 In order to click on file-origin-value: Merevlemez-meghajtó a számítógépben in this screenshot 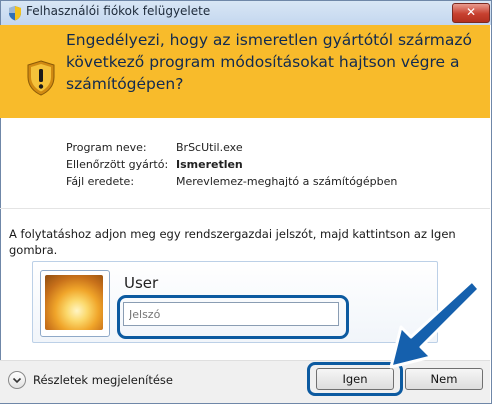, I will do `click(287, 181)`.